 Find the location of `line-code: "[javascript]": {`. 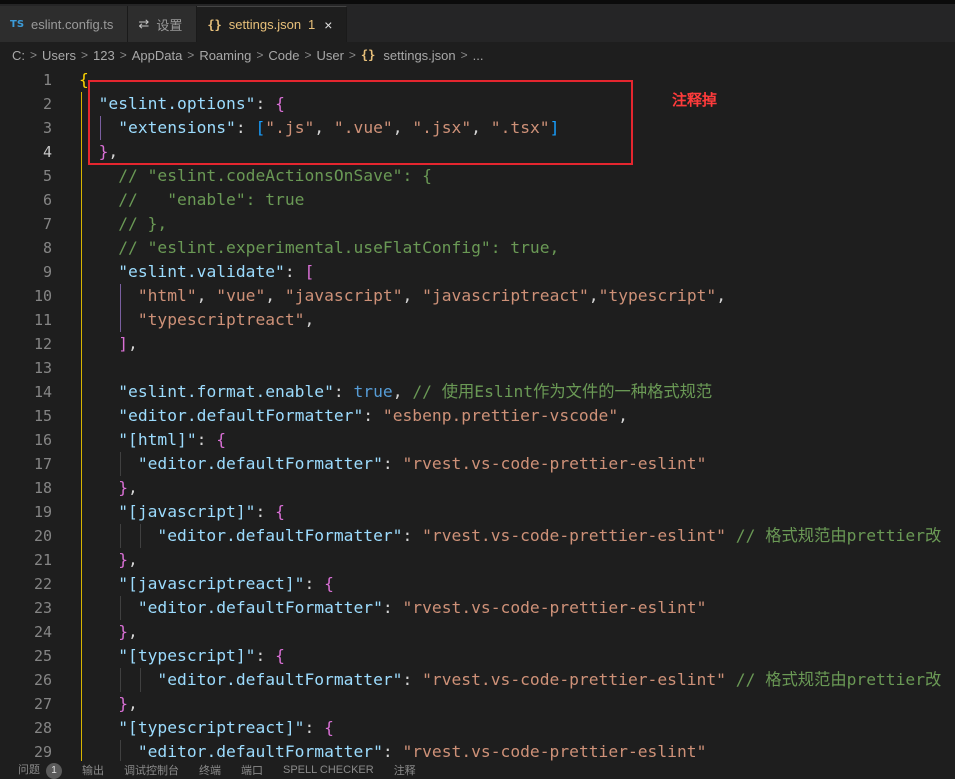

line-code: "[javascript]": { is located at coordinates (182, 512).